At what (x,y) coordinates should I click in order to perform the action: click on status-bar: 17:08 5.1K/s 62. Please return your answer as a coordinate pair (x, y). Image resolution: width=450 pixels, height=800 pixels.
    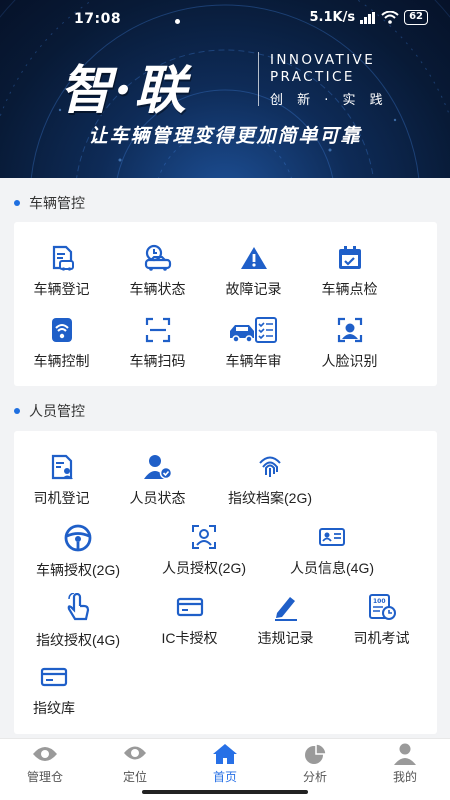
    Looking at the image, I should click on (225, 18).